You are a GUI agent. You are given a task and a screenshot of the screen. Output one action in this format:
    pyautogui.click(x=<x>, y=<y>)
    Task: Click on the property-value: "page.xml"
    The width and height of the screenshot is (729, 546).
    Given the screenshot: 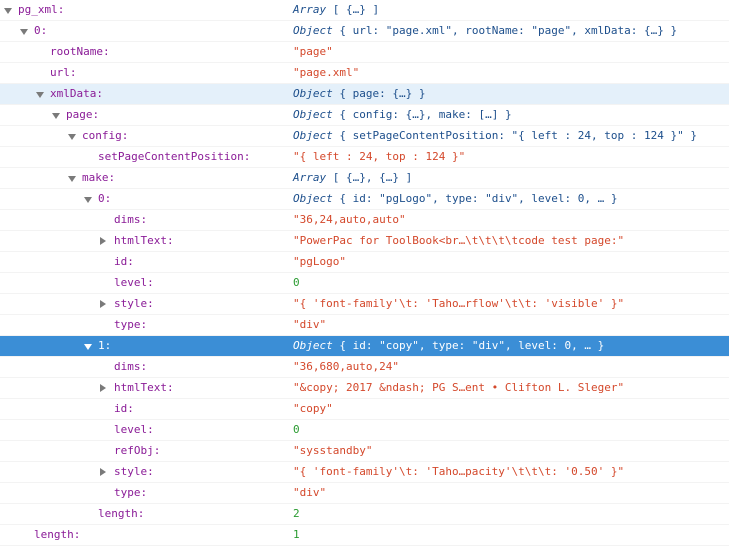 What is the action you would take?
    pyautogui.click(x=326, y=72)
    